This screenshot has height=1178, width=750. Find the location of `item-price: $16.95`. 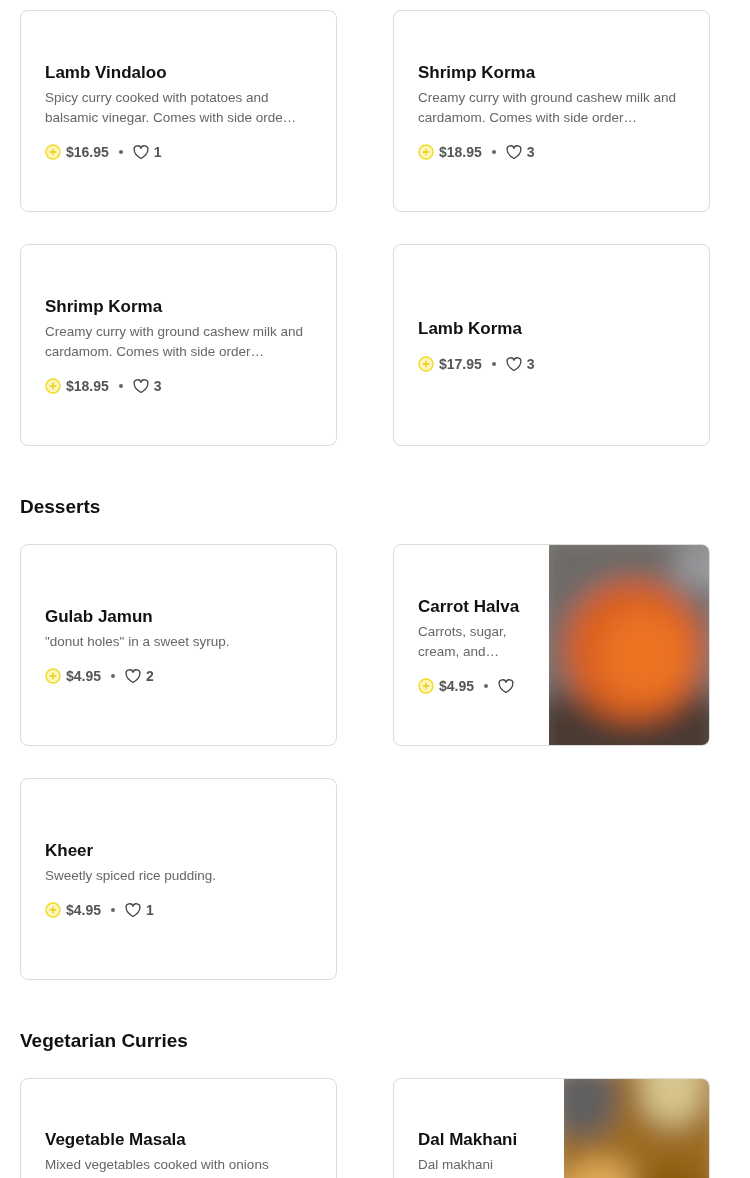

item-price: $16.95 is located at coordinates (87, 152).